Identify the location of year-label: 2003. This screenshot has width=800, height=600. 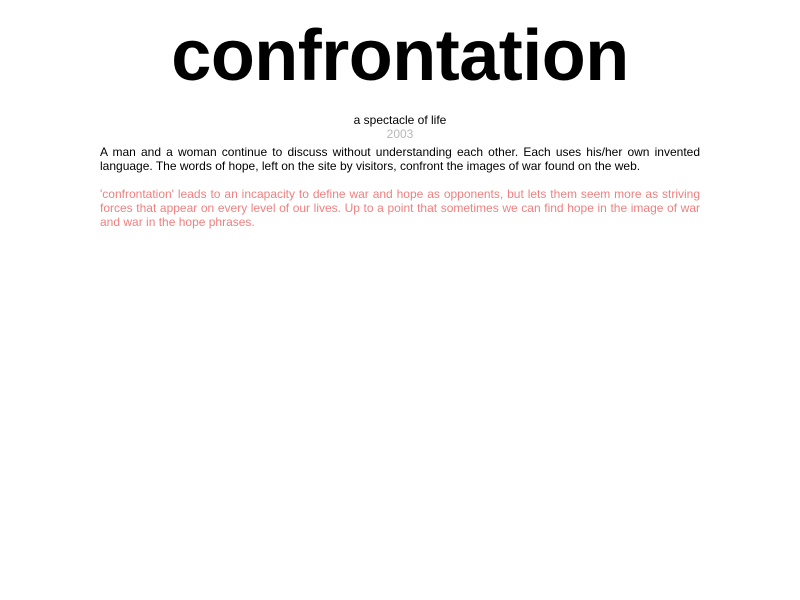
(400, 134).